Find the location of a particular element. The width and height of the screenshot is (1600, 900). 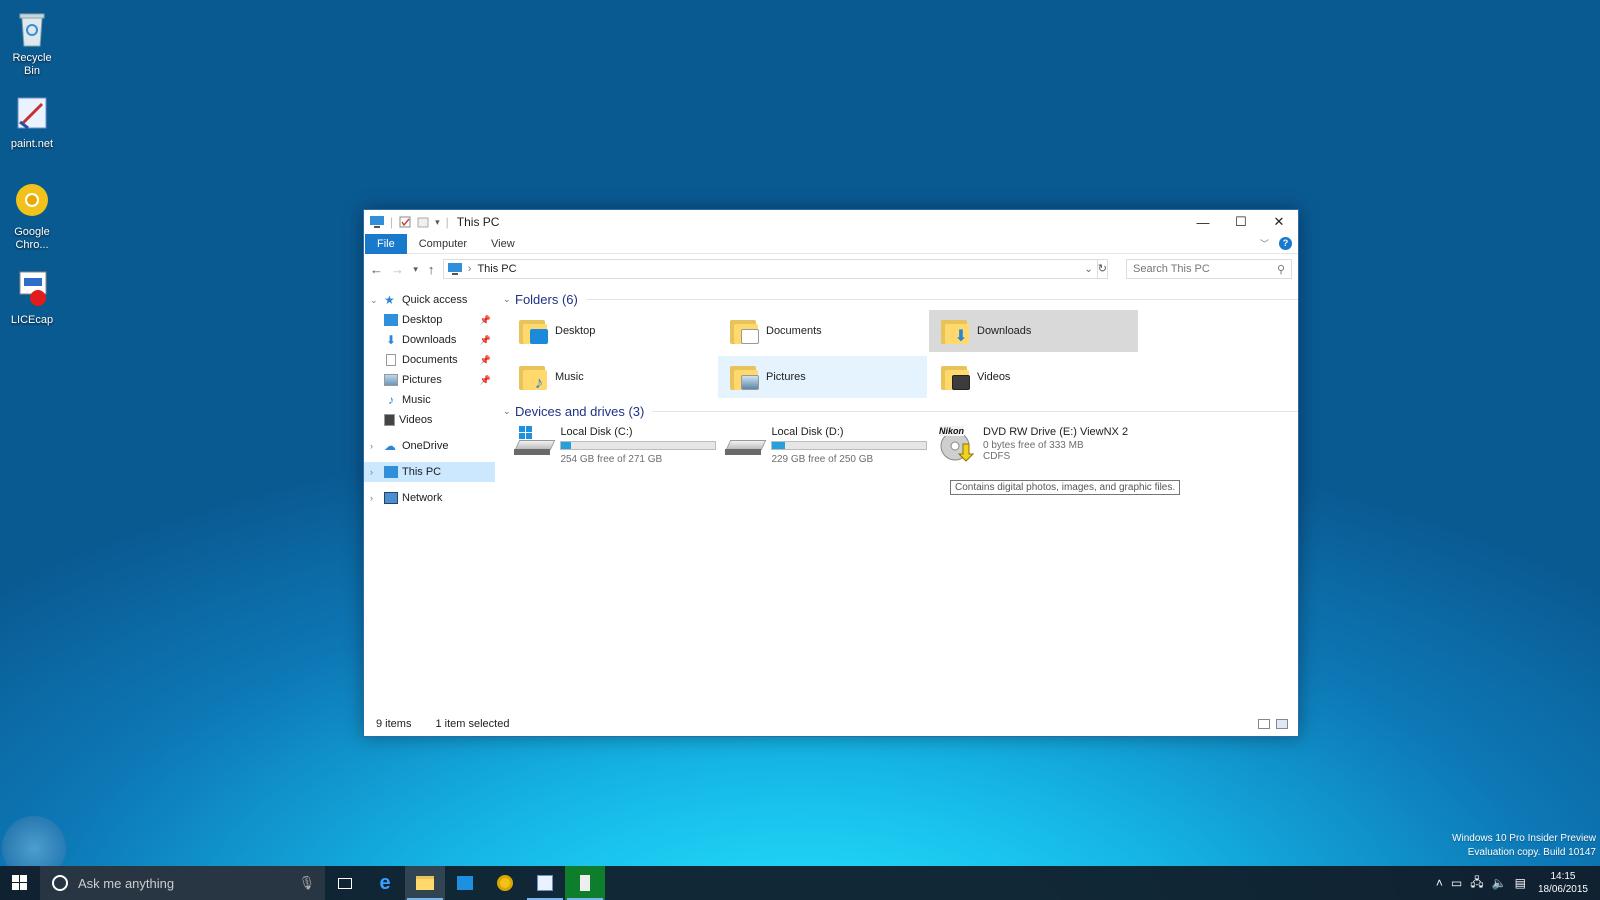

cortana-search-box: Ask me anything 🎙 is located at coordinates (182, 883).